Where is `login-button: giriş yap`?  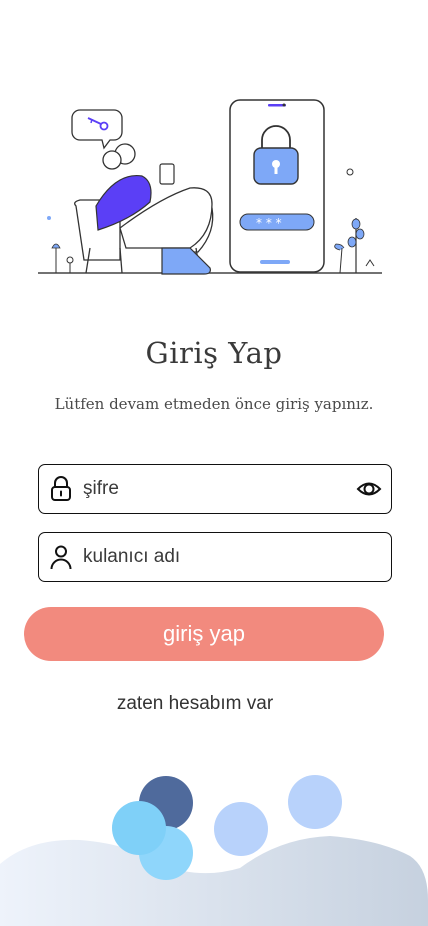
login-button: giriş yap is located at coordinates (204, 634).